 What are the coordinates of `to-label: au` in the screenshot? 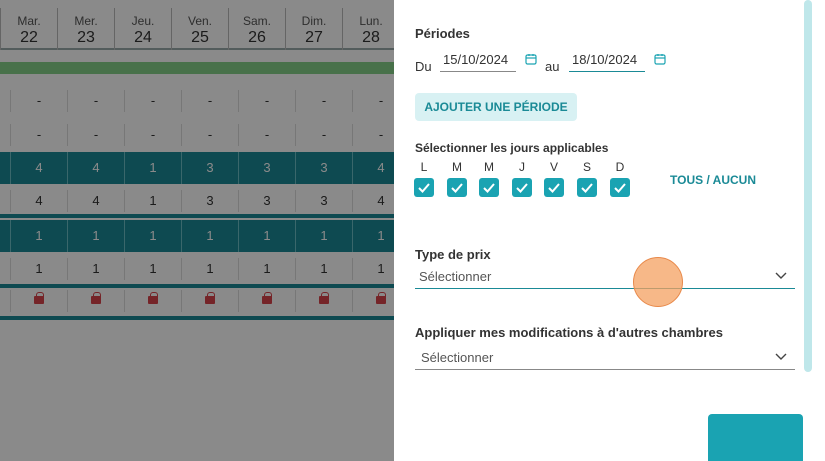 It's located at (552, 66).